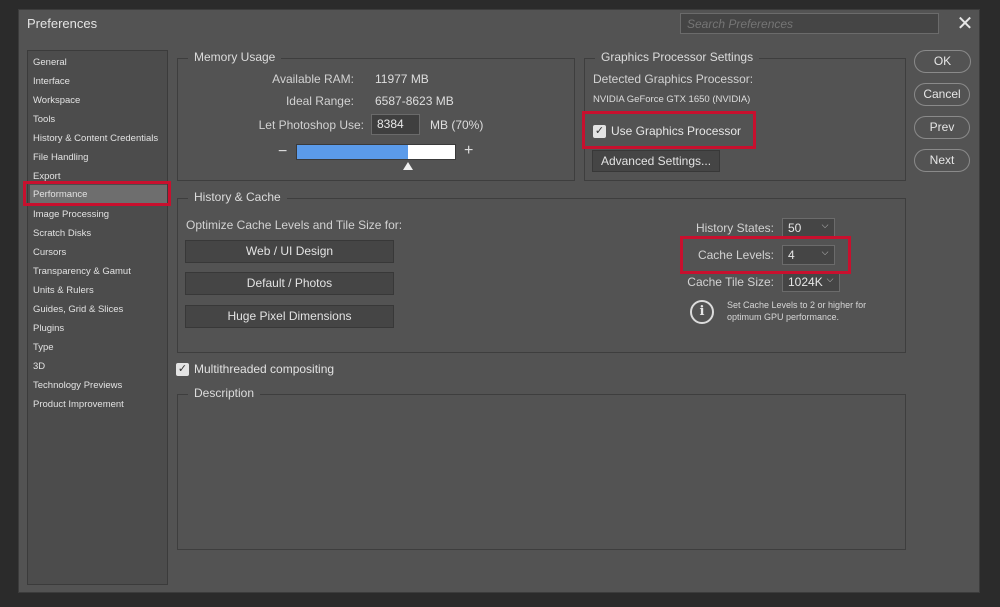  Describe the element at coordinates (783, 317) in the screenshot. I see `info-text-line2: optimum GPU performance.` at that location.